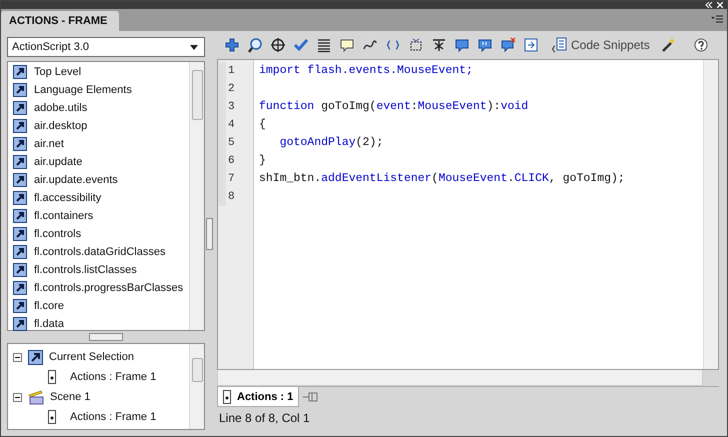 The height and width of the screenshot is (437, 728). What do you see at coordinates (600, 45) in the screenshot?
I see `code-snippets-button: Code Snippets` at bounding box center [600, 45].